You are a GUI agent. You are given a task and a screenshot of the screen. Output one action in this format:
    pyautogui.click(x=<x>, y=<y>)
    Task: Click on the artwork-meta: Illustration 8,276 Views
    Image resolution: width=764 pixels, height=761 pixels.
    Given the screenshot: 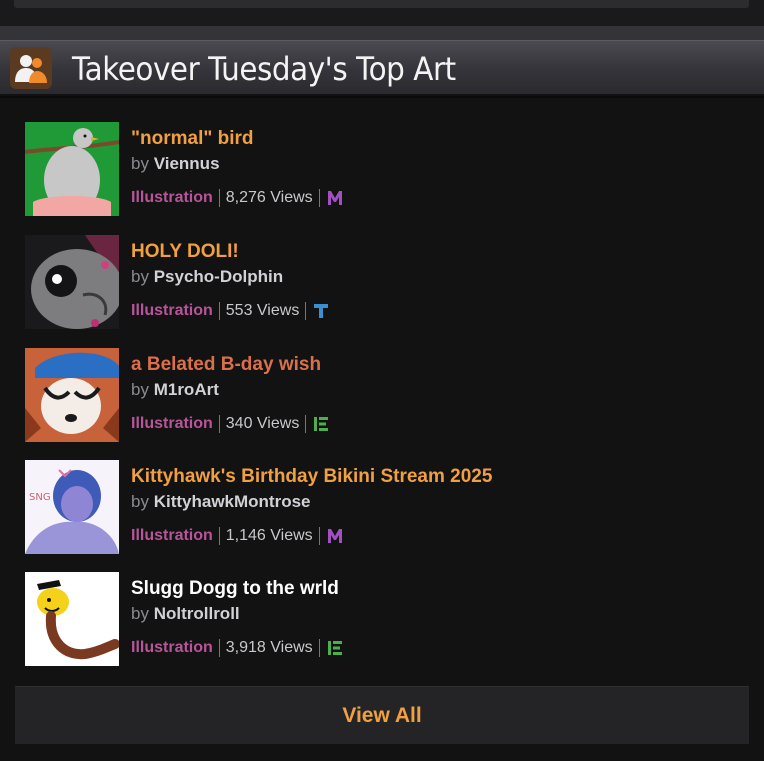 What is the action you would take?
    pyautogui.click(x=411, y=198)
    